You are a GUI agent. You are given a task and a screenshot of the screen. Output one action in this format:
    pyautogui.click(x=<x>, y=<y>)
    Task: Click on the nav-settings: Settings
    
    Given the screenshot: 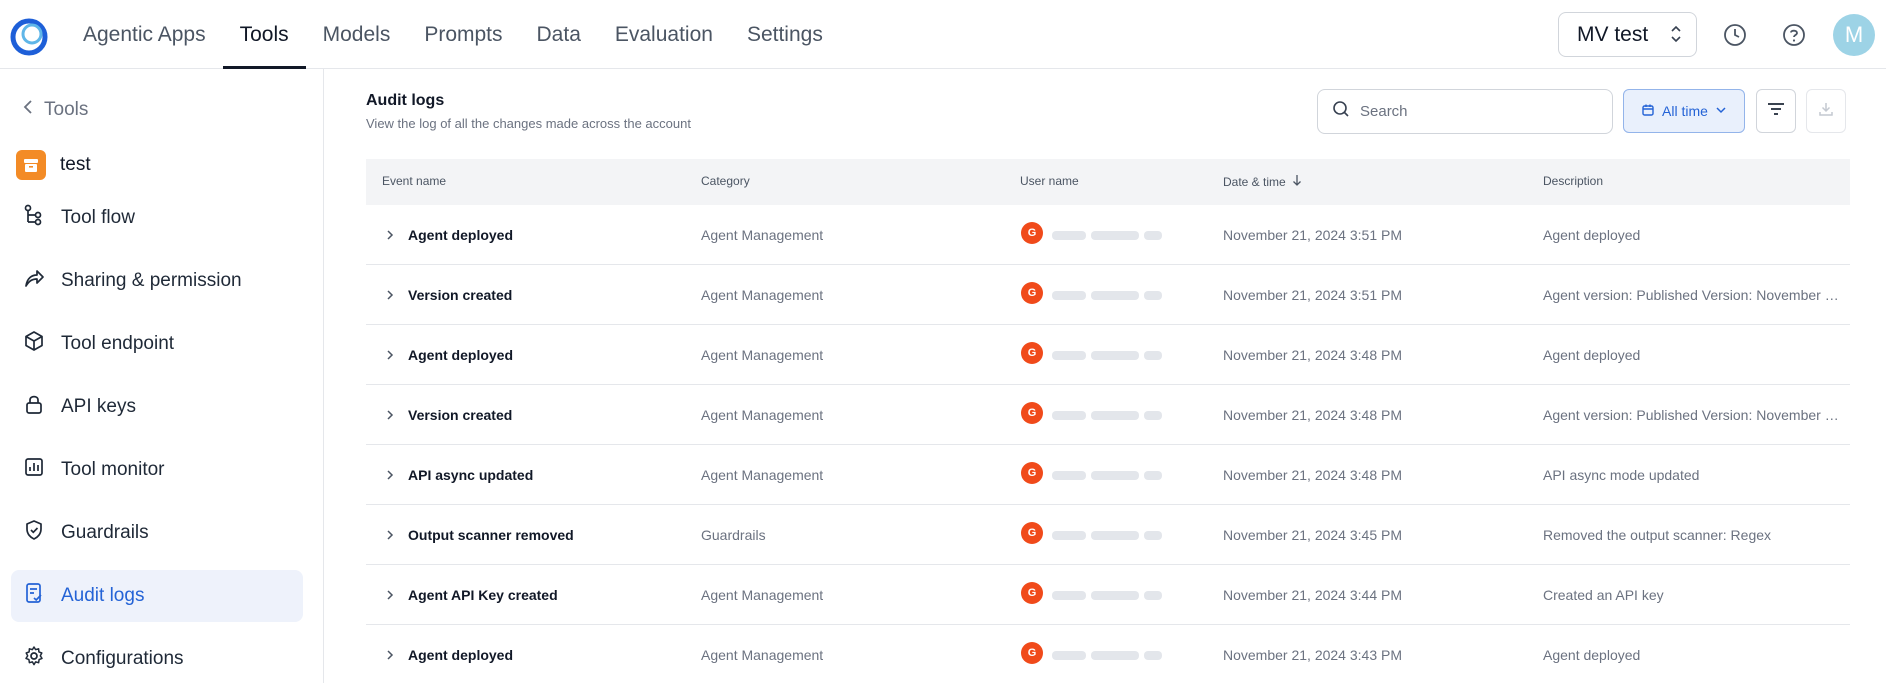 What is the action you would take?
    pyautogui.click(x=785, y=34)
    